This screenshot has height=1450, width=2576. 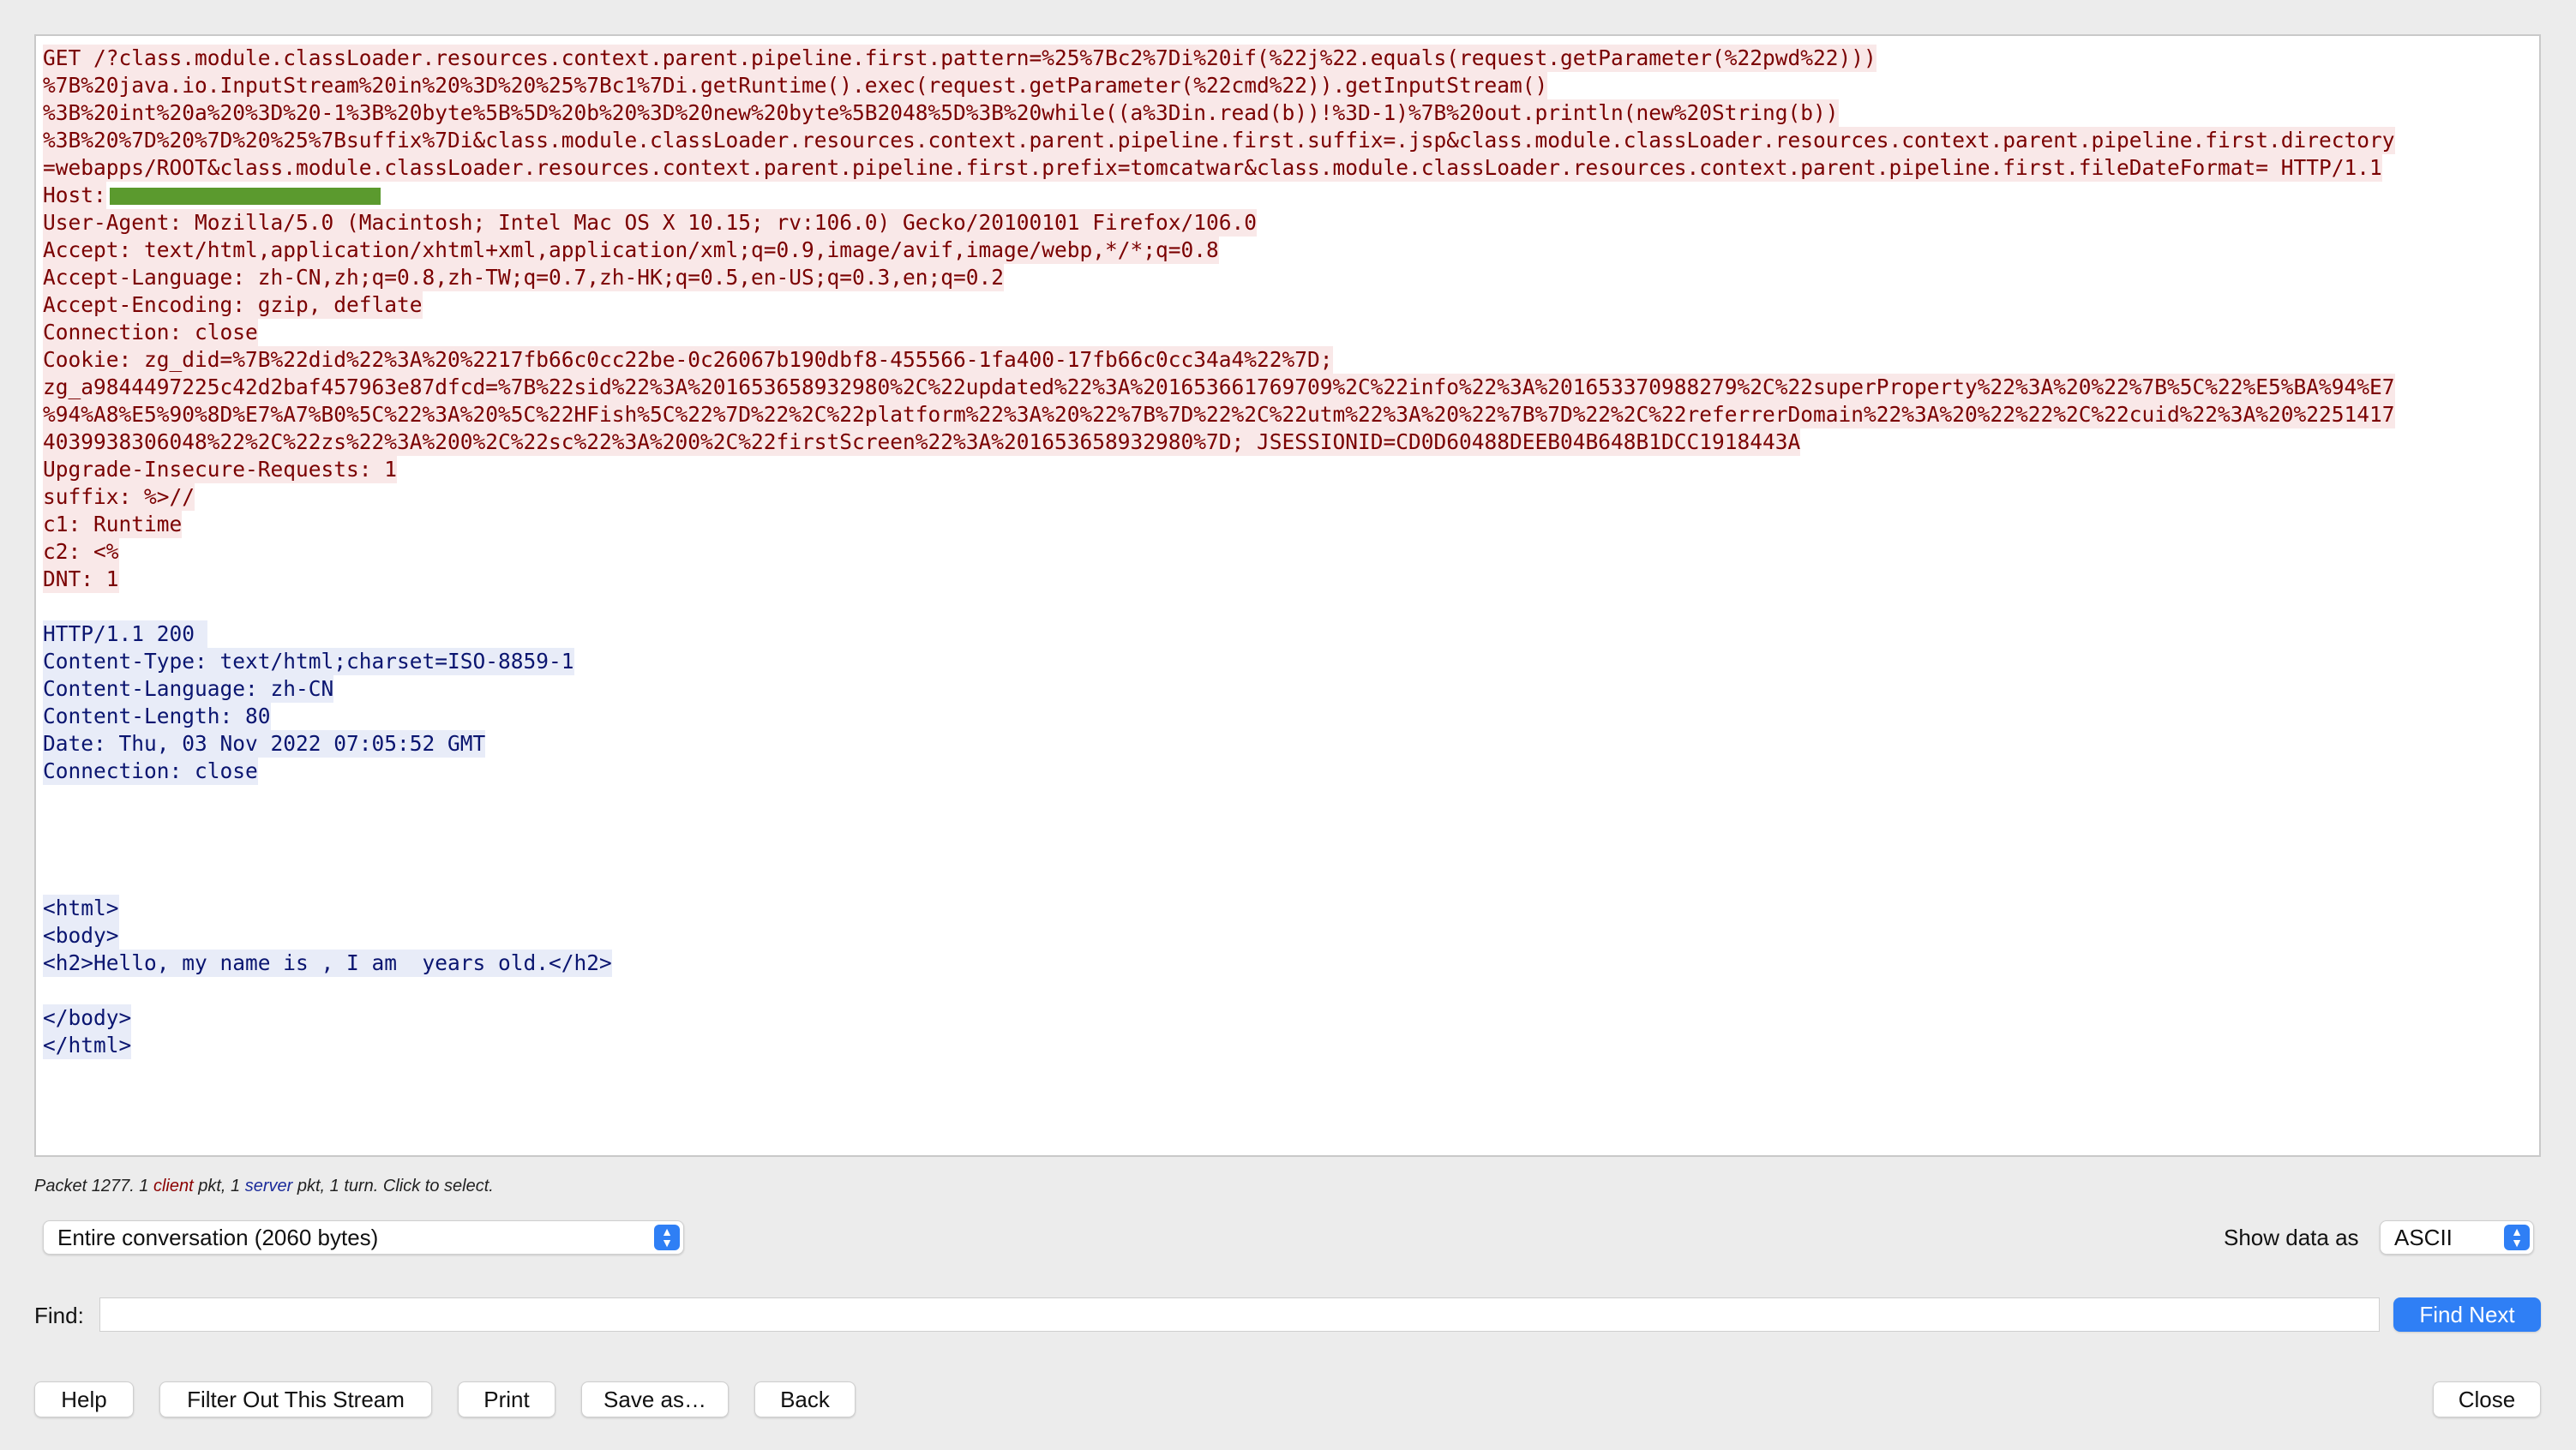 What do you see at coordinates (245, 196) in the screenshot?
I see `redacted-host-value` at bounding box center [245, 196].